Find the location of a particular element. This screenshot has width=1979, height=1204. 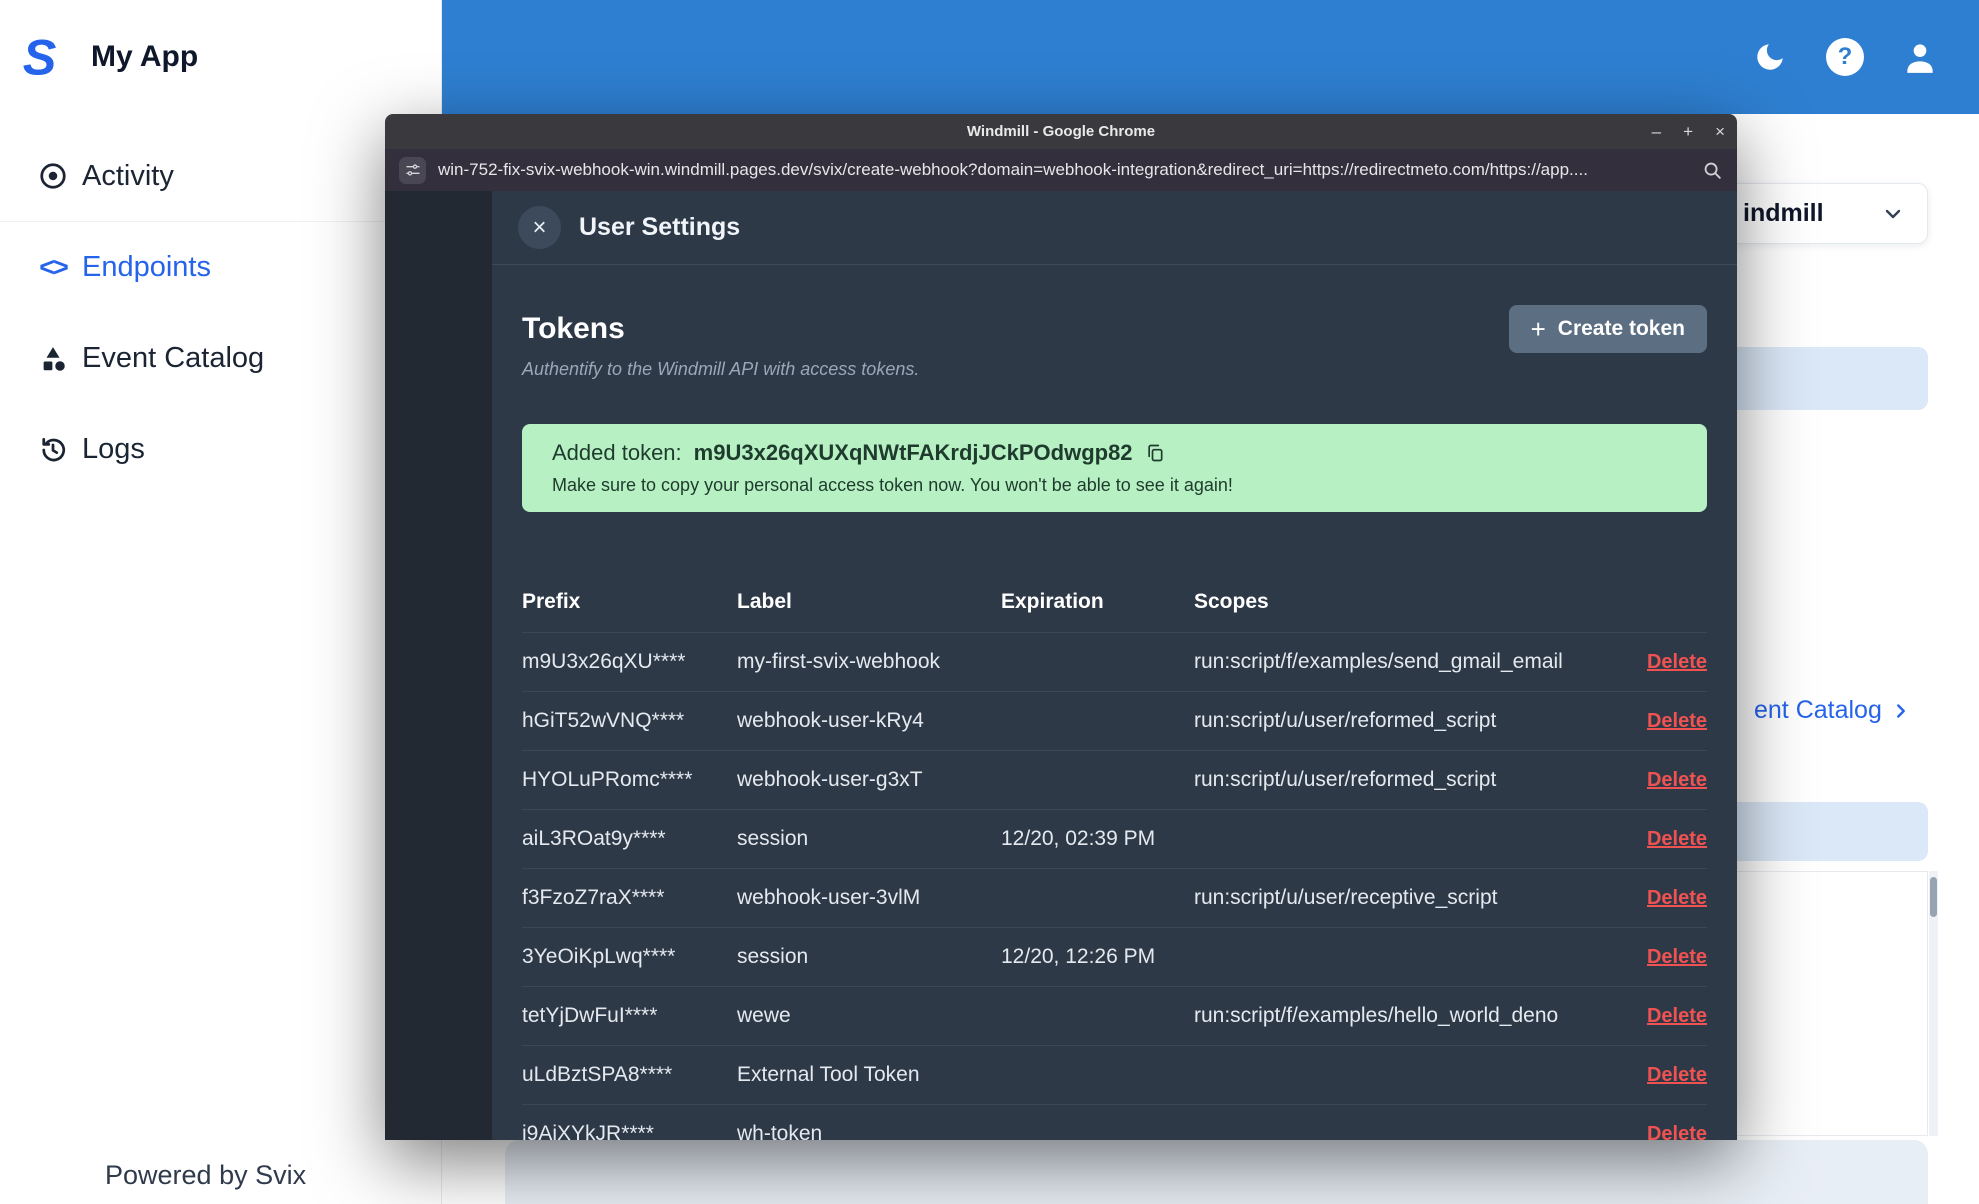

endpoints-code-icon: <> is located at coordinates (54, 267).